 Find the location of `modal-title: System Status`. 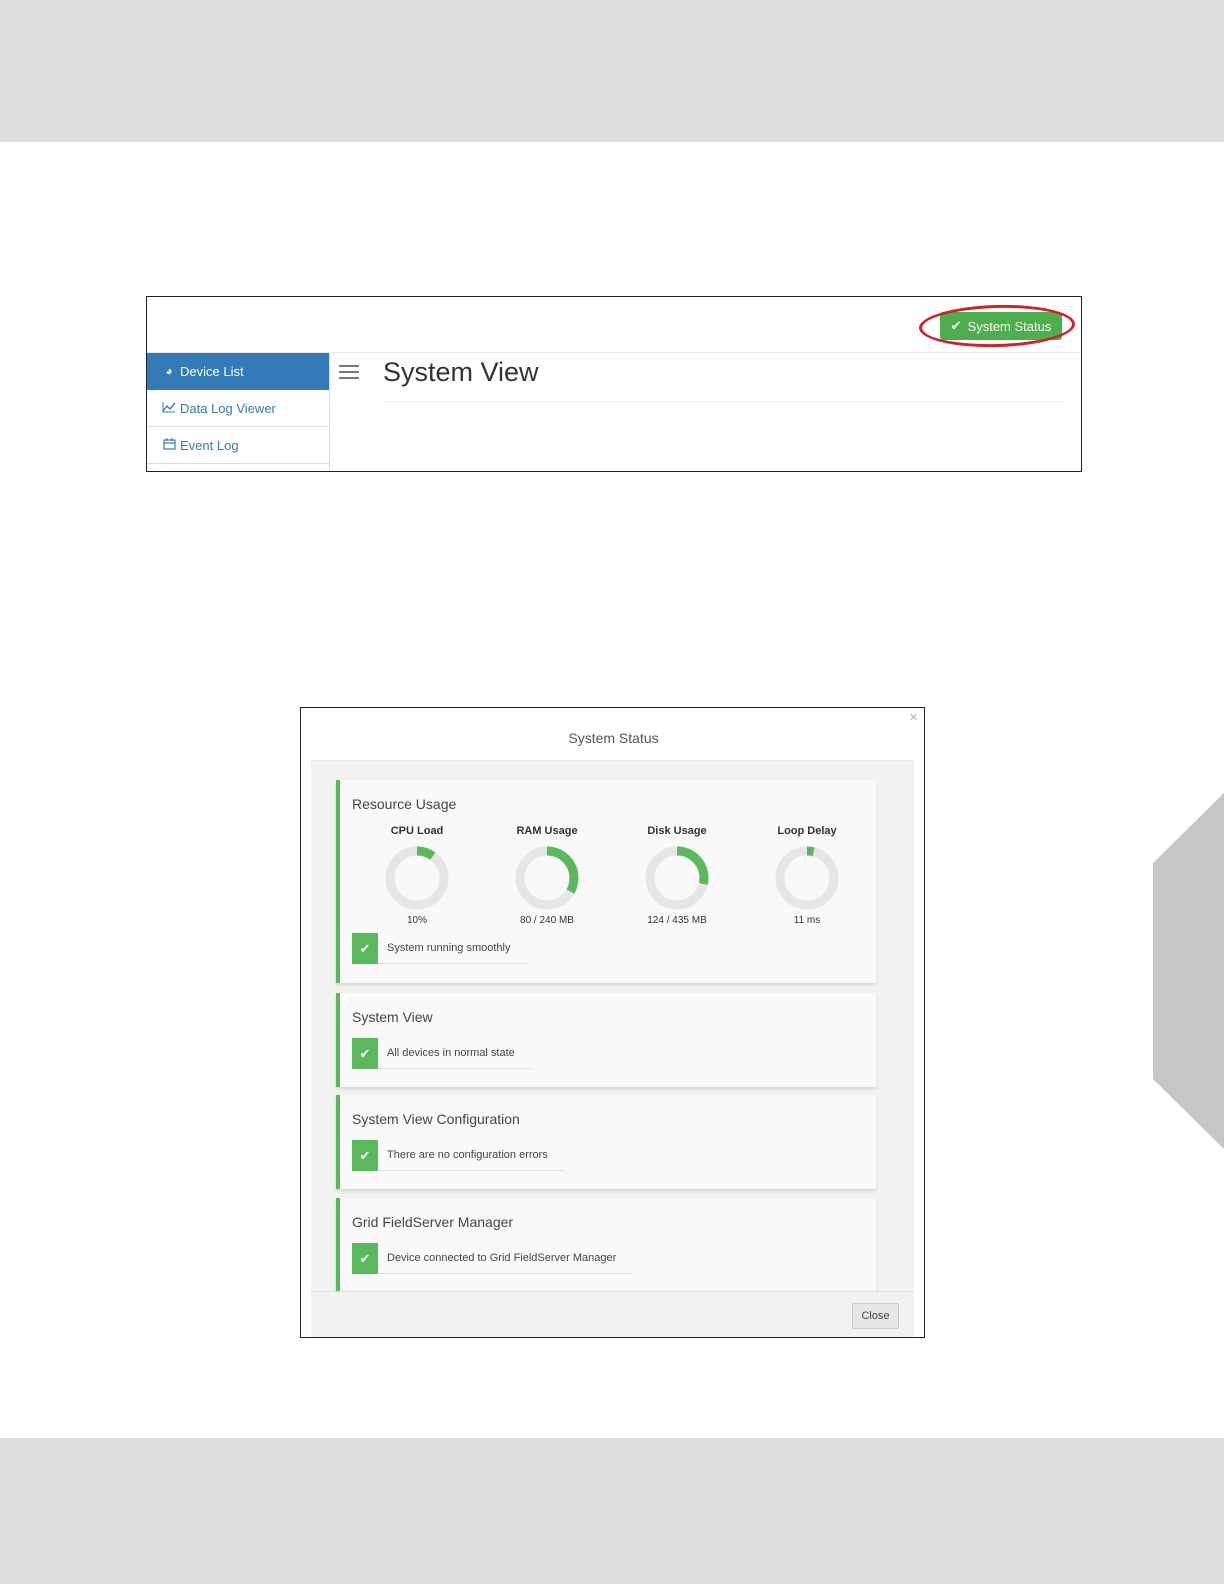

modal-title: System Status is located at coordinates (613, 738).